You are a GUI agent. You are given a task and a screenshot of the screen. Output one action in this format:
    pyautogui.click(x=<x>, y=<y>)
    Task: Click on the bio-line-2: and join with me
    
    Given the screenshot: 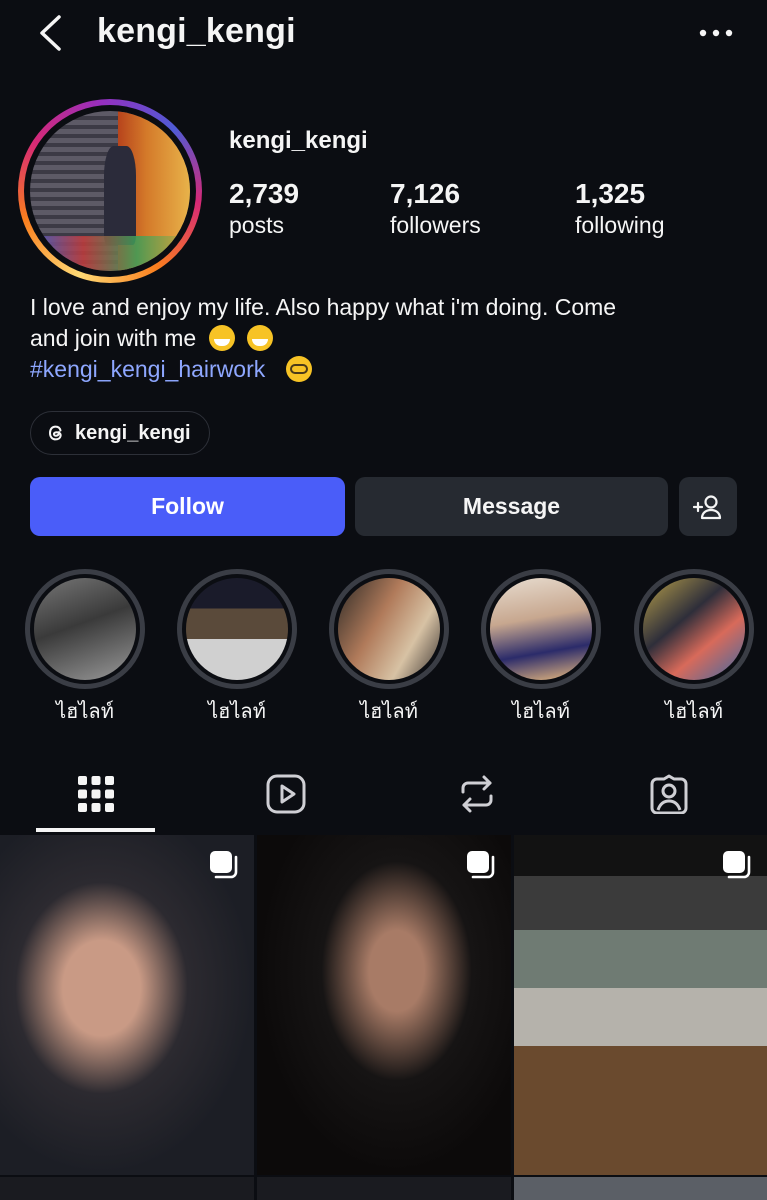 What is the action you would take?
    pyautogui.click(x=390, y=338)
    